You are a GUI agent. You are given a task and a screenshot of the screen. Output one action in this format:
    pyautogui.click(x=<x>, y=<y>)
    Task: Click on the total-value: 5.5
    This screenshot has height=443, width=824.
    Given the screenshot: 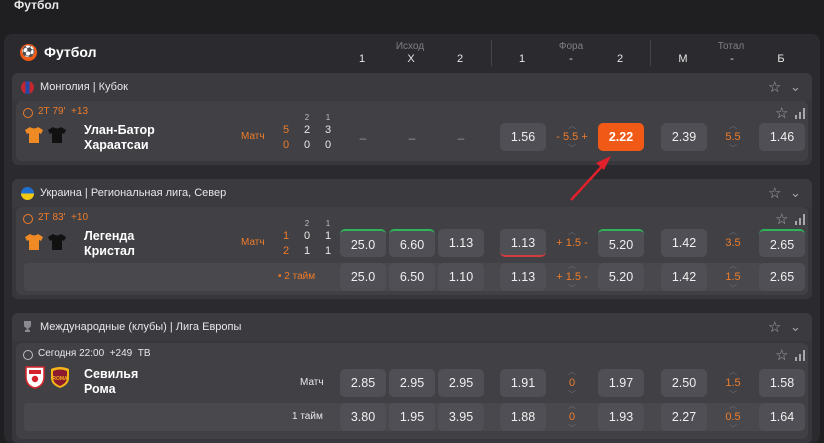 What is the action you would take?
    pyautogui.click(x=733, y=137)
    